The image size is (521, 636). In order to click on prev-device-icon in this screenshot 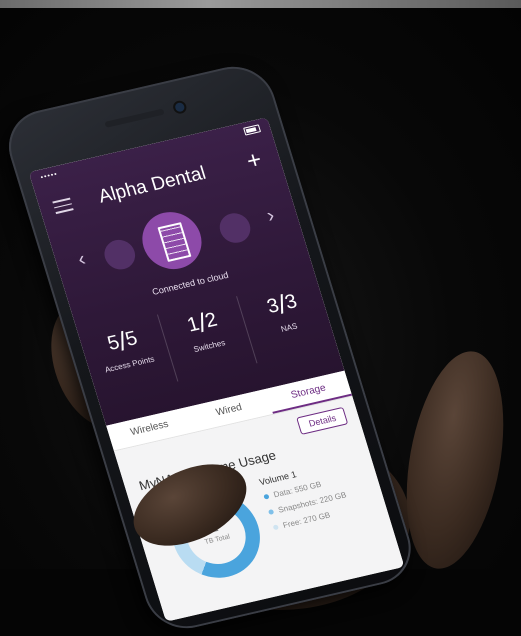, I will do `click(119, 254)`.